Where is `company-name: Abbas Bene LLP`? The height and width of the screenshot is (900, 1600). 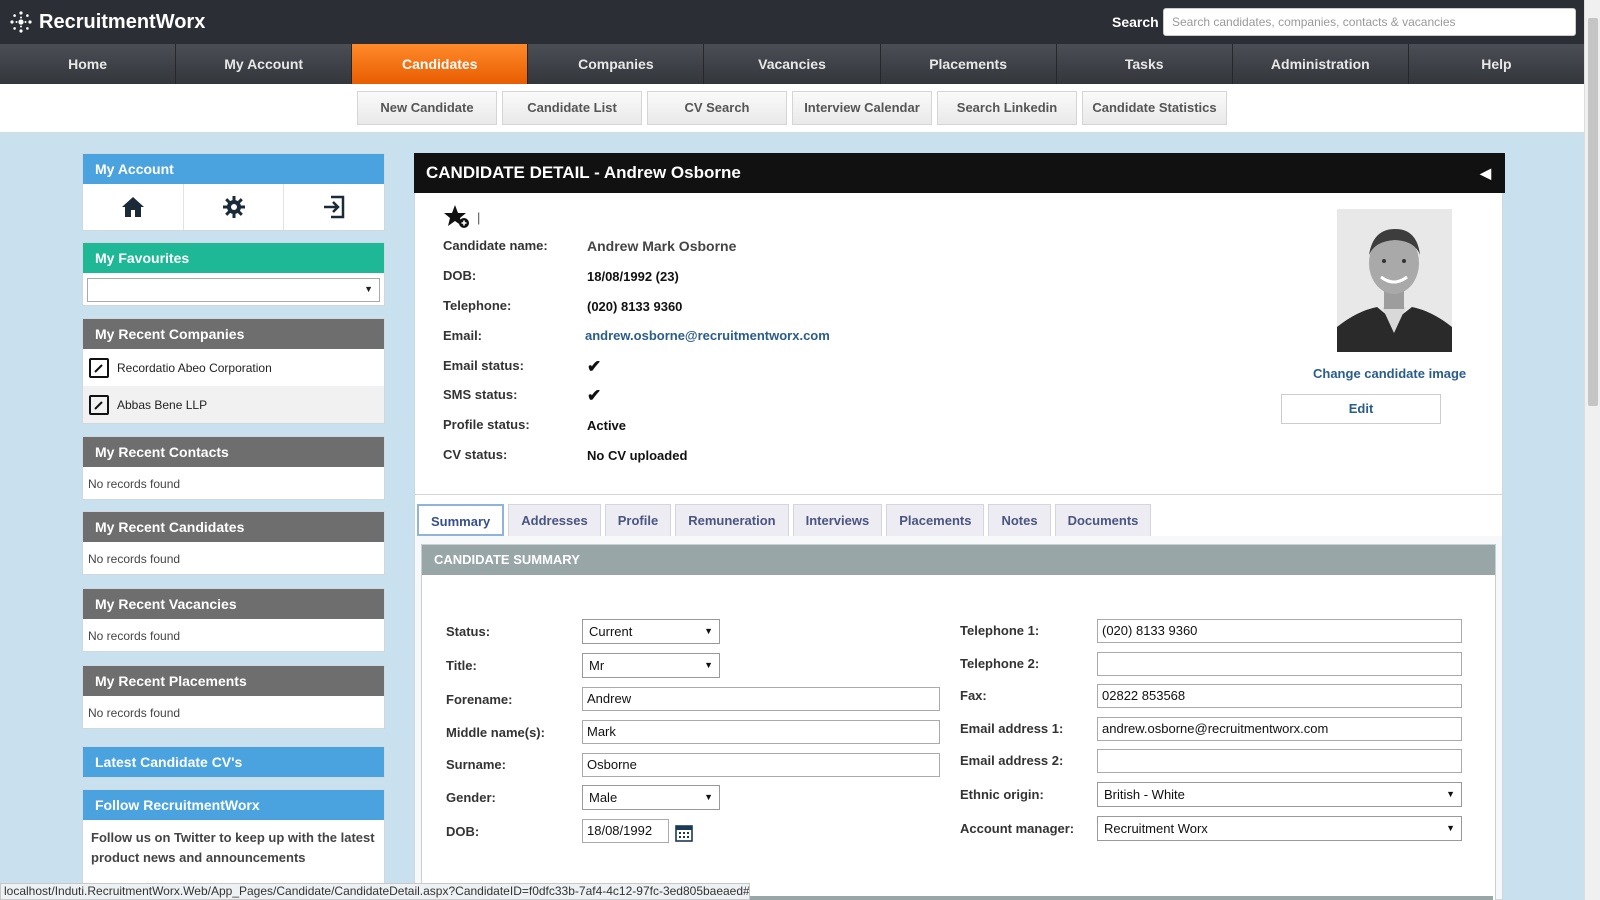 company-name: Abbas Bene LLP is located at coordinates (162, 405).